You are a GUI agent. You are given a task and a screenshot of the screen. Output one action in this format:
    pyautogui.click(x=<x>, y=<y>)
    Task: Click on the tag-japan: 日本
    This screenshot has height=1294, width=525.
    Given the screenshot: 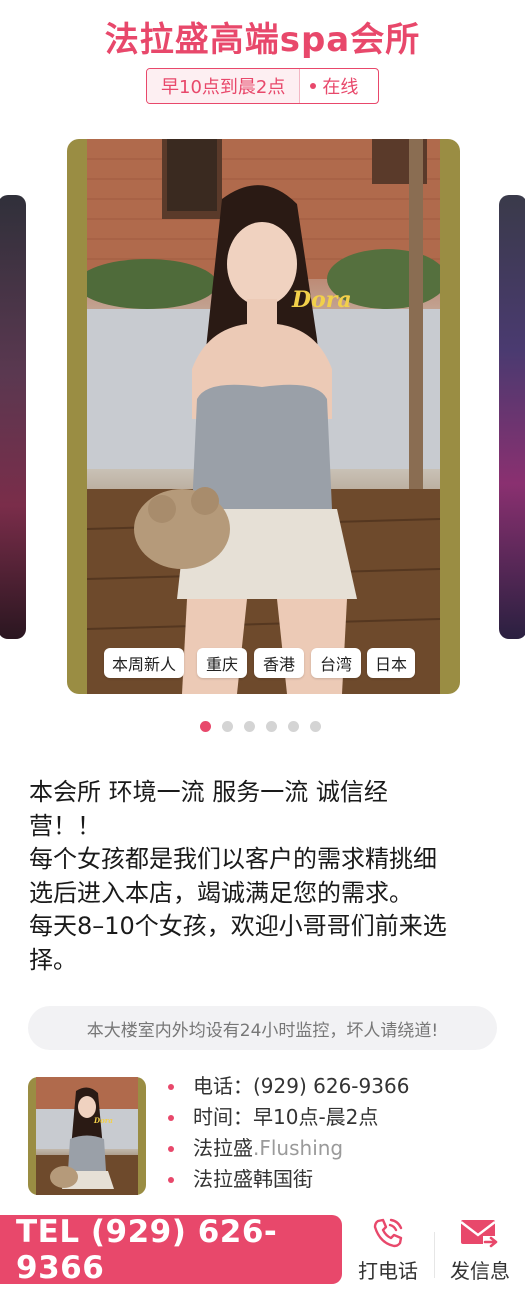 What is the action you would take?
    pyautogui.click(x=391, y=663)
    